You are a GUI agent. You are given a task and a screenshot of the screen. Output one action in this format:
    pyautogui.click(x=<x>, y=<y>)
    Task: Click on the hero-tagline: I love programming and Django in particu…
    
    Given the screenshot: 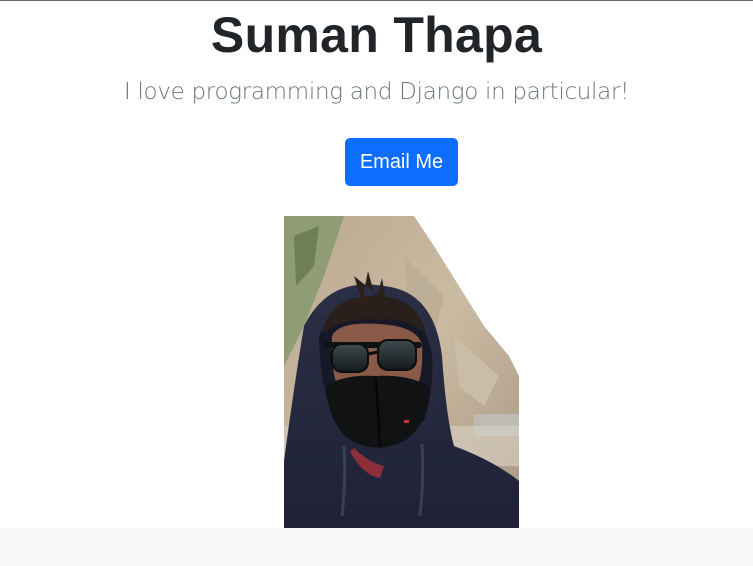 What is the action you would take?
    pyautogui.click(x=376, y=92)
    